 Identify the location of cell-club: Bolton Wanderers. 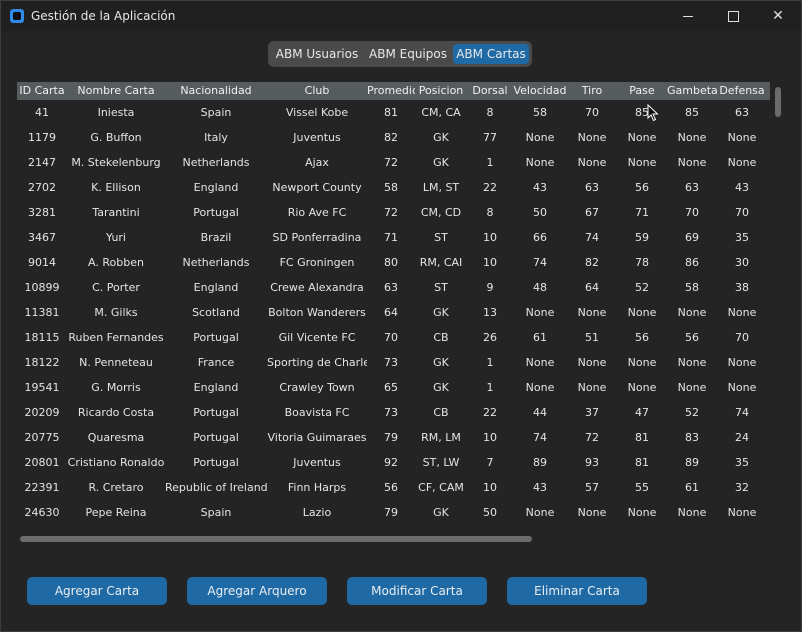
(317, 312).